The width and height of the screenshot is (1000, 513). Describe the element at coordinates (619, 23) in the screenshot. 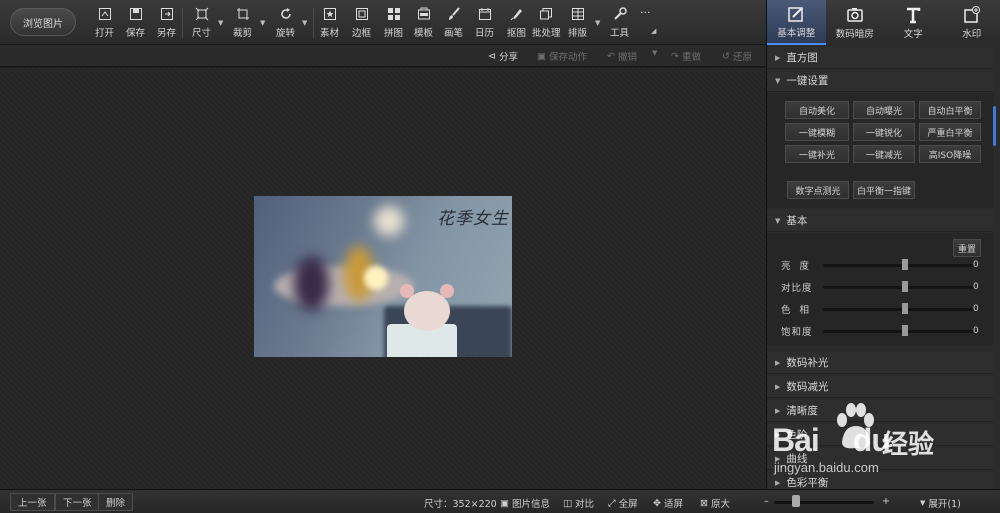

I see `tools-button: 工具` at that location.